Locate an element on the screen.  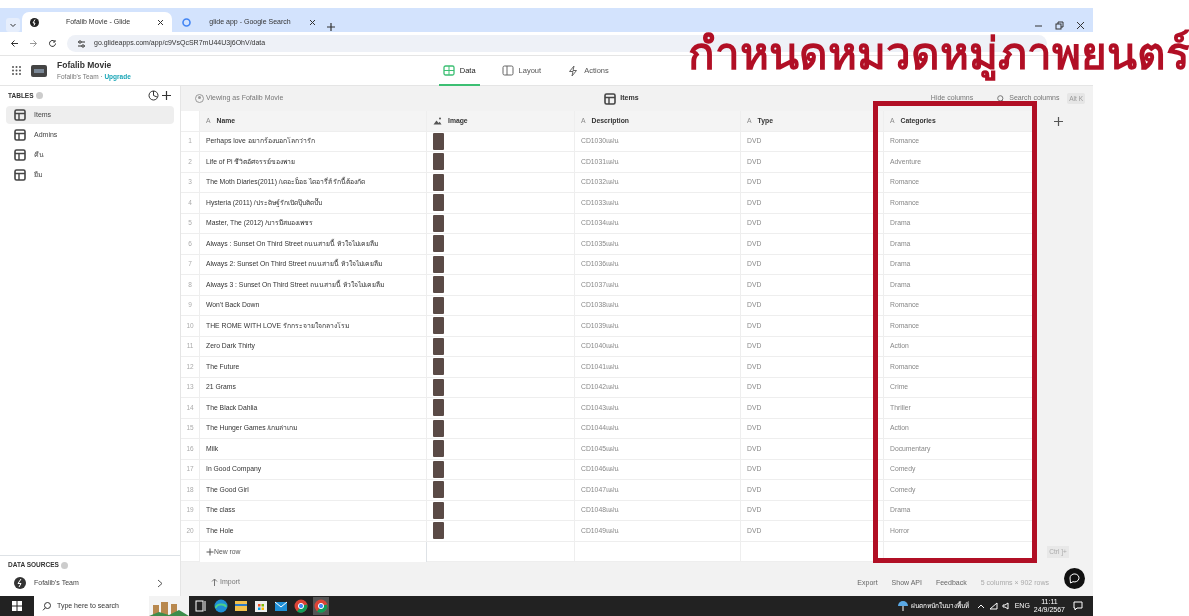
weather-icon is located at coordinates (902, 606).